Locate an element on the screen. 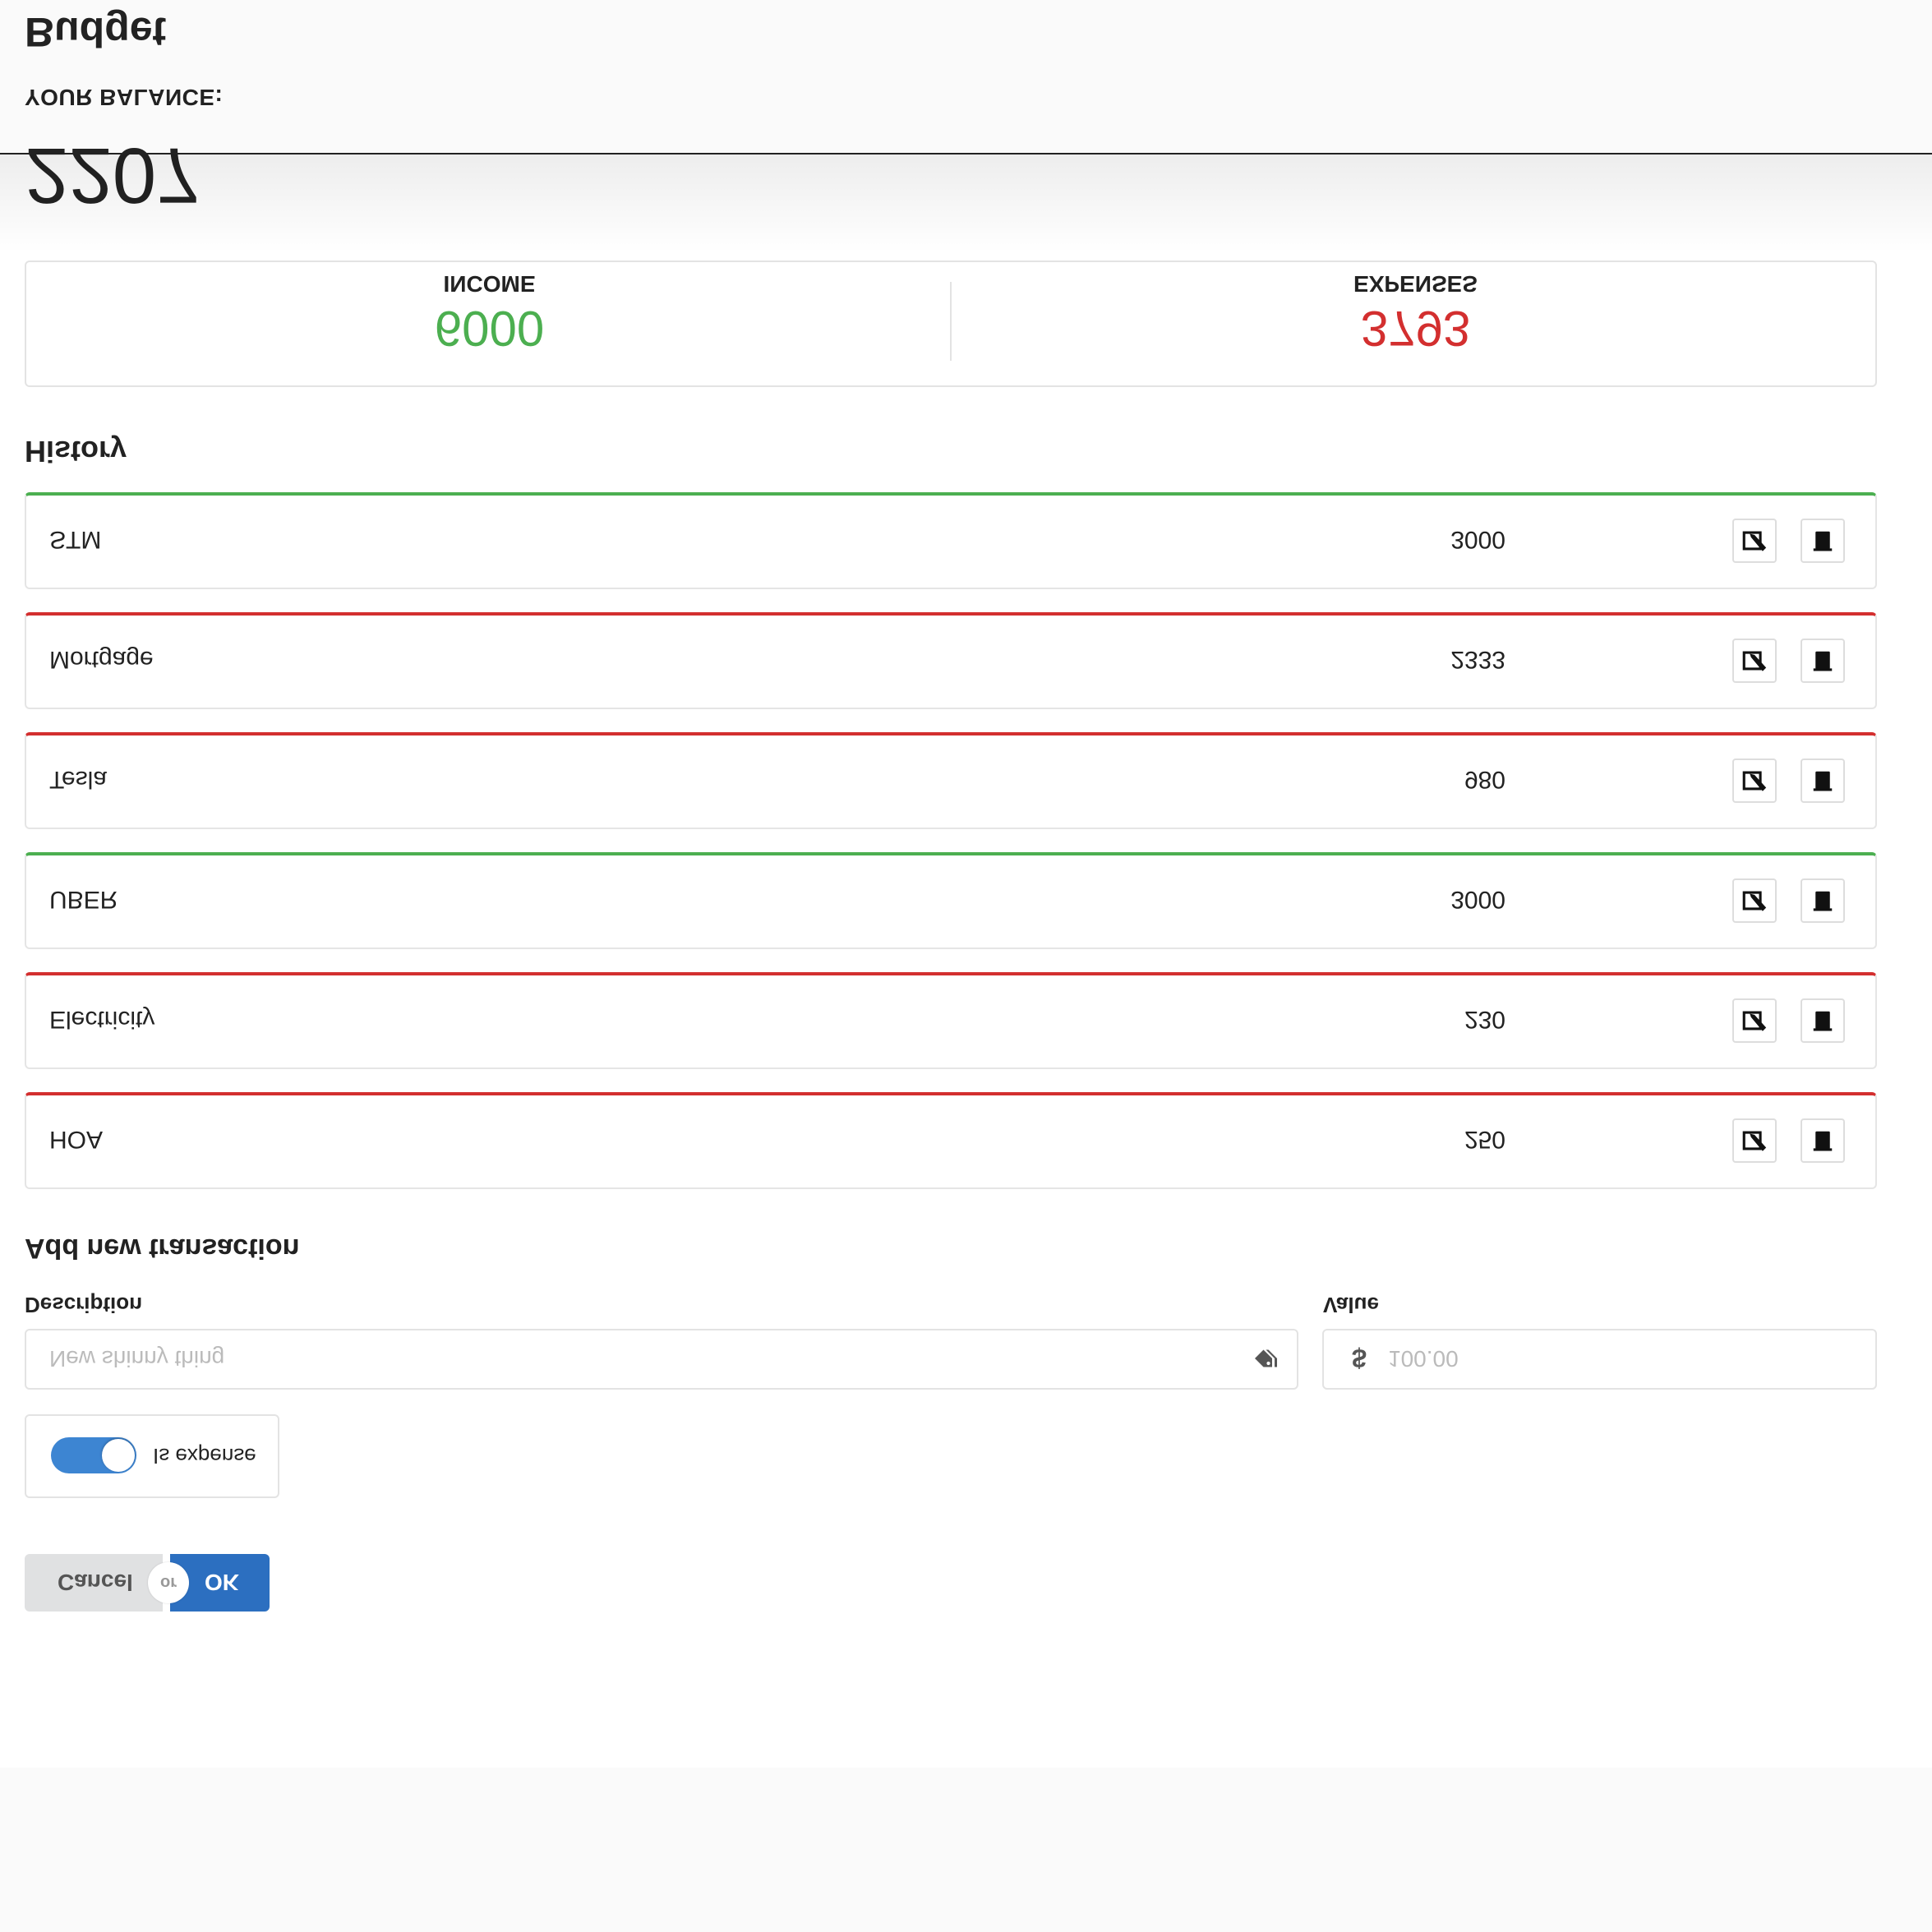  table-row: STM 3000 is located at coordinates (951, 540).